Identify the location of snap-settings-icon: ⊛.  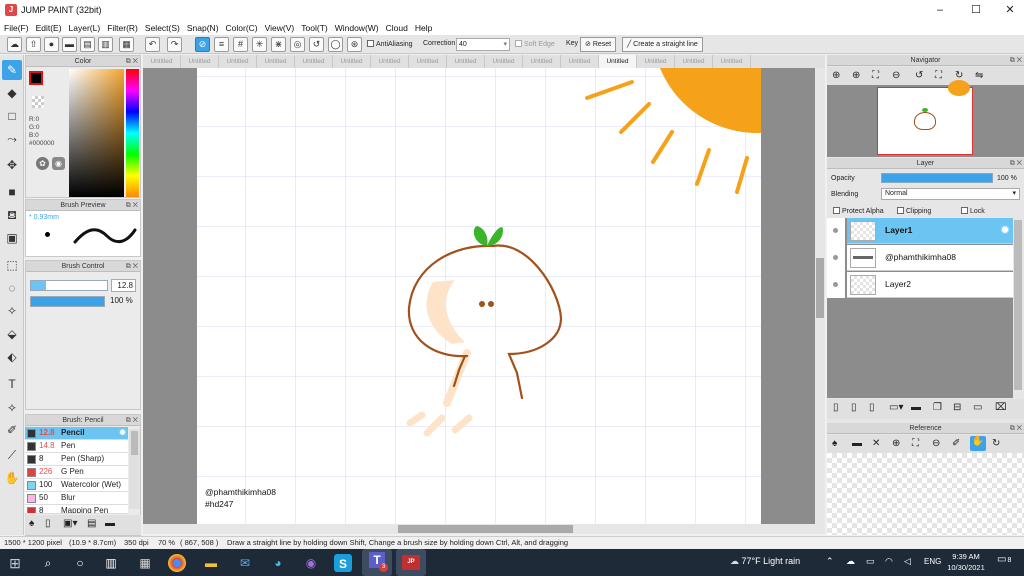
(354, 44).